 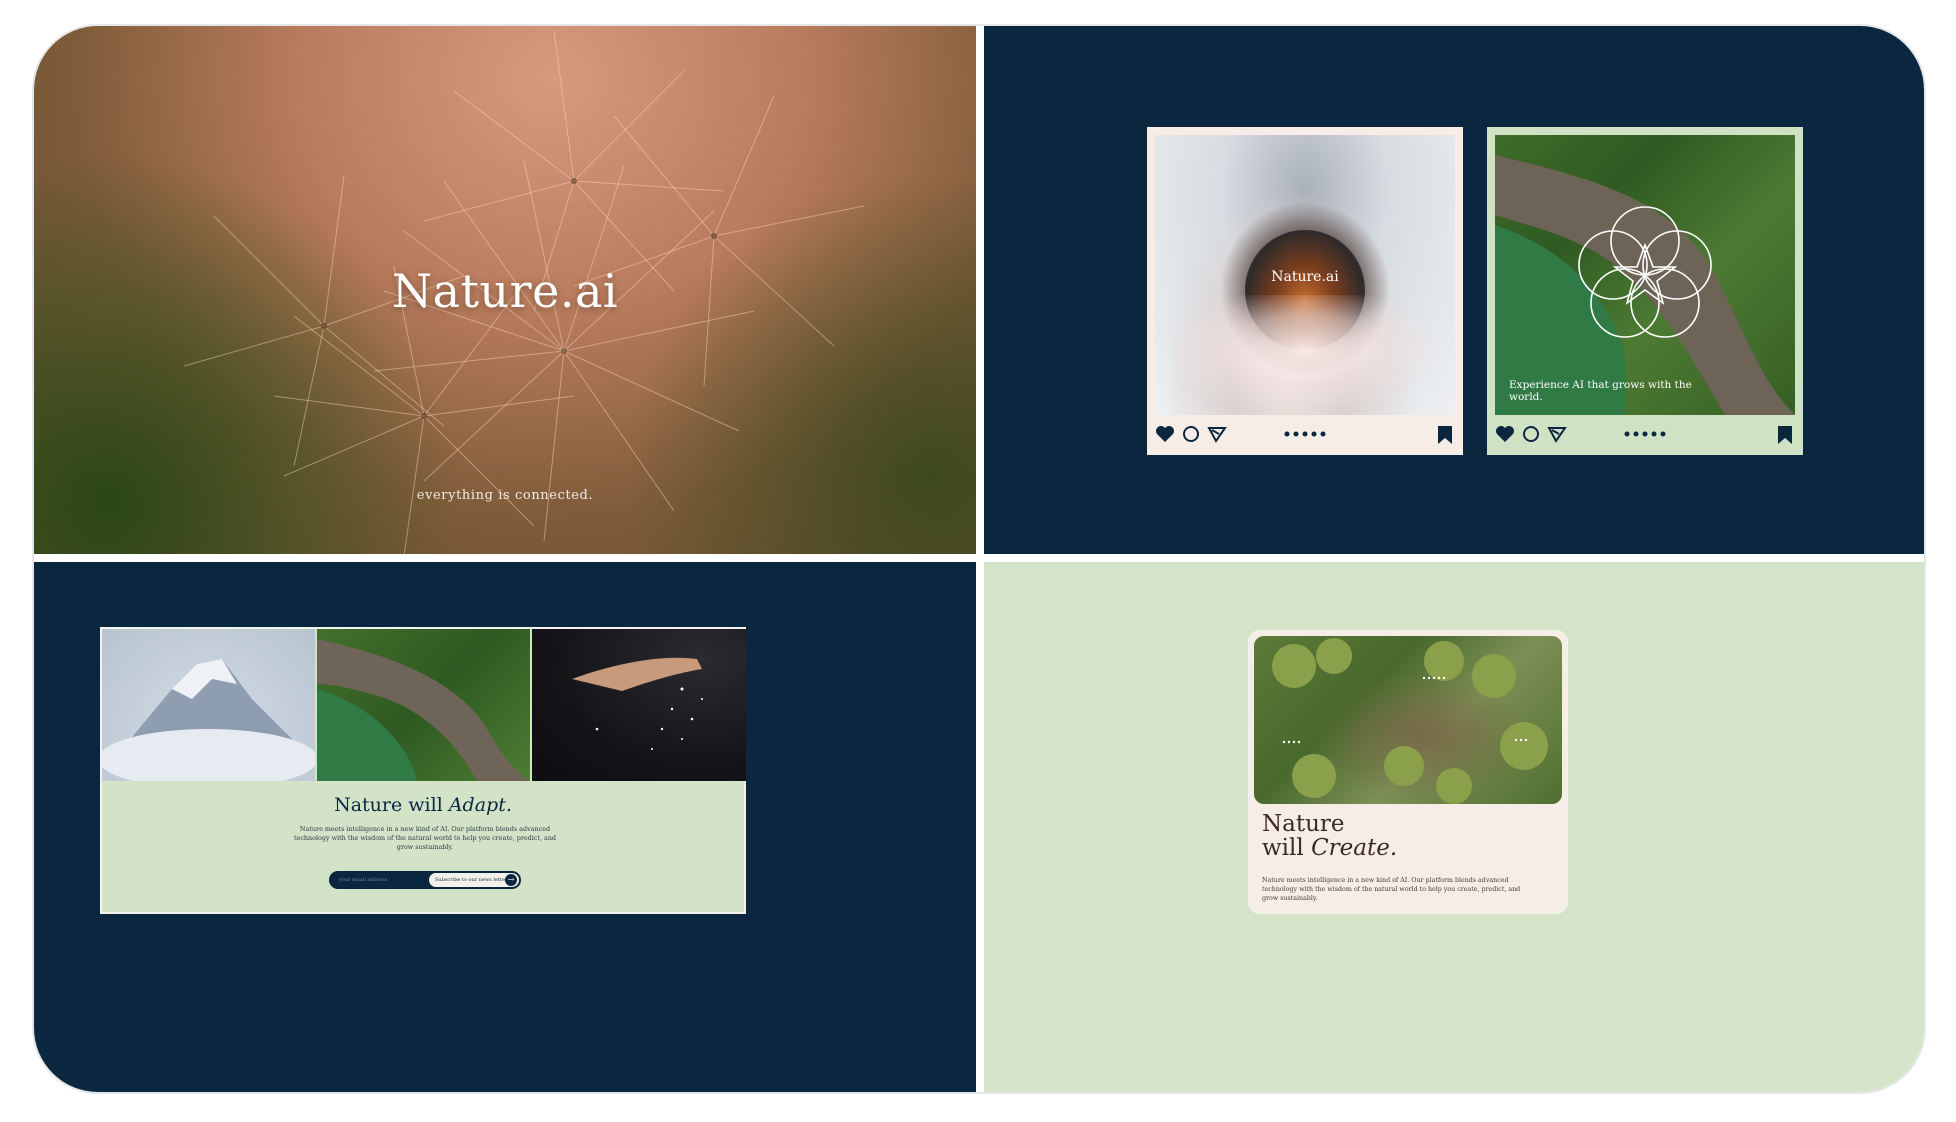 What do you see at coordinates (1354, 848) in the screenshot?
I see `card-title-italic: Create.` at bounding box center [1354, 848].